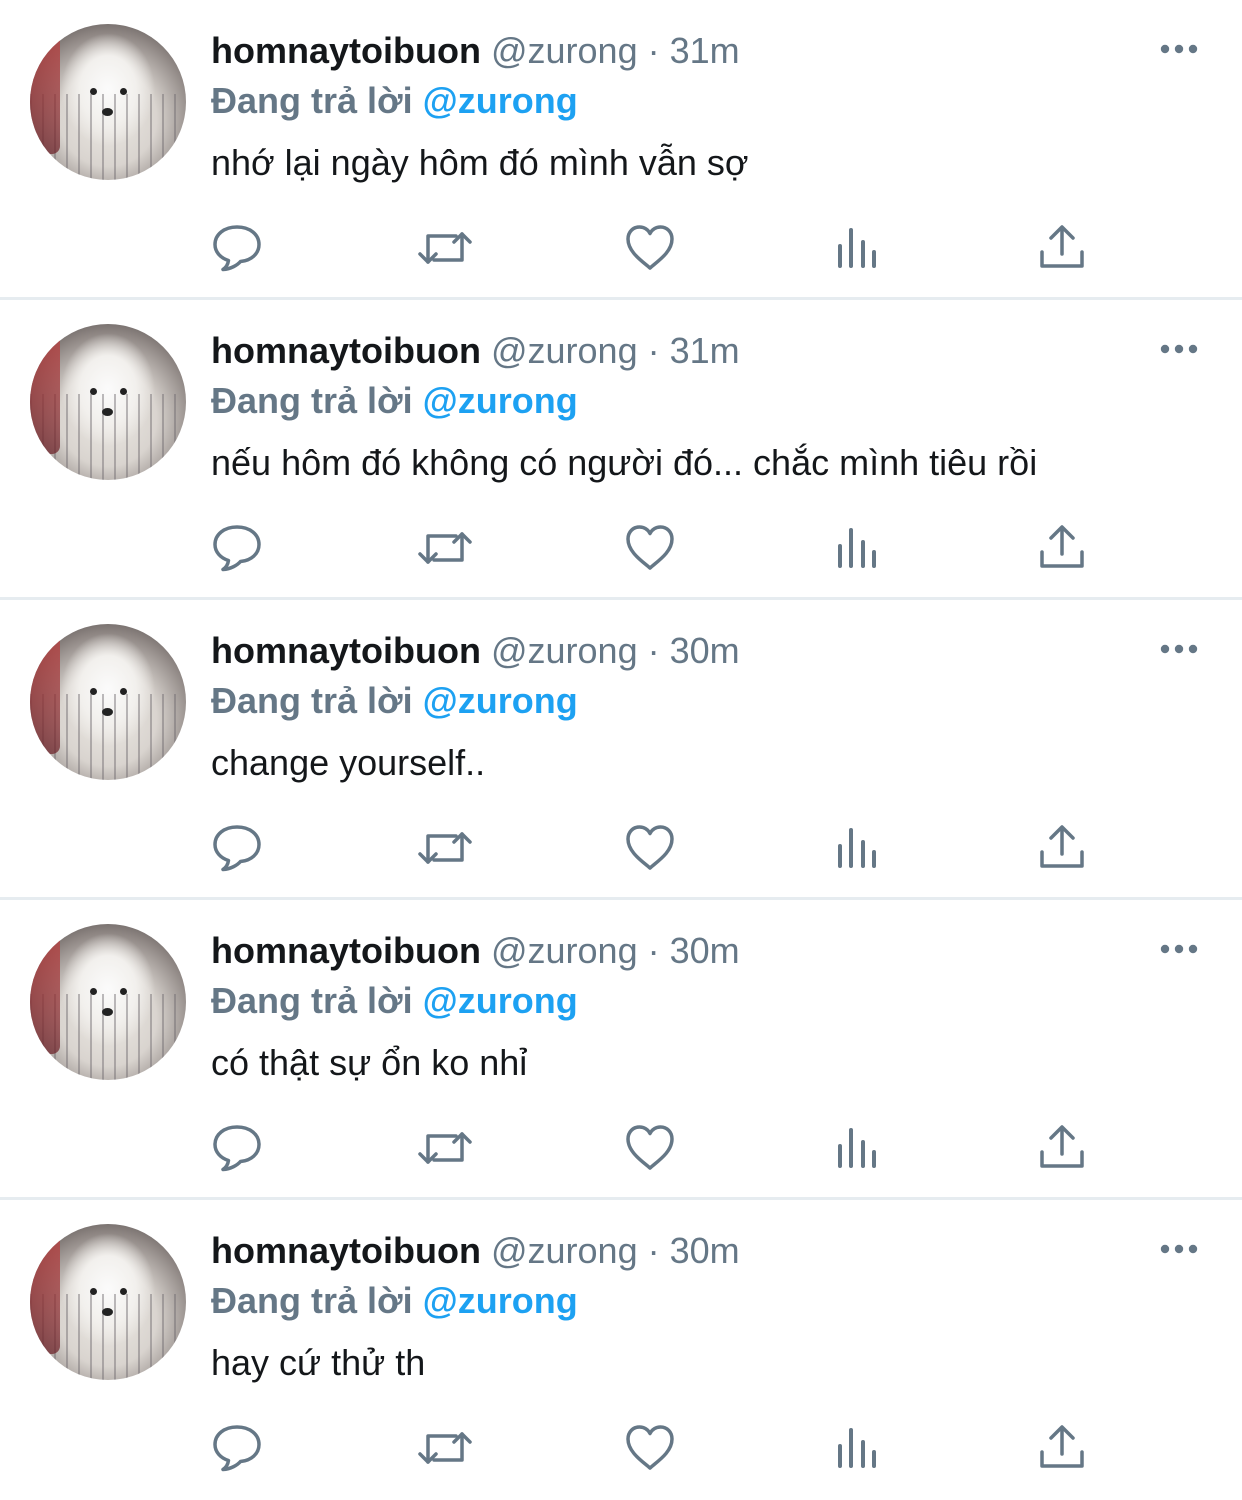 This screenshot has width=1242, height=1500. I want to click on tweet-text: change yourself.., so click(348, 762).